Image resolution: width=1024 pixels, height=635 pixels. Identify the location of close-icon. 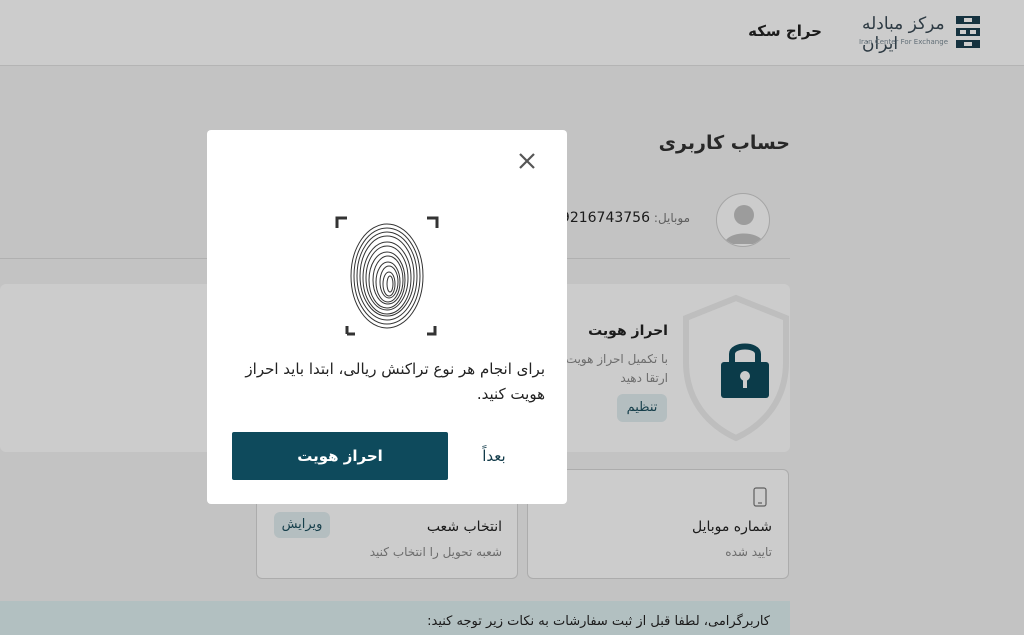
(527, 161).